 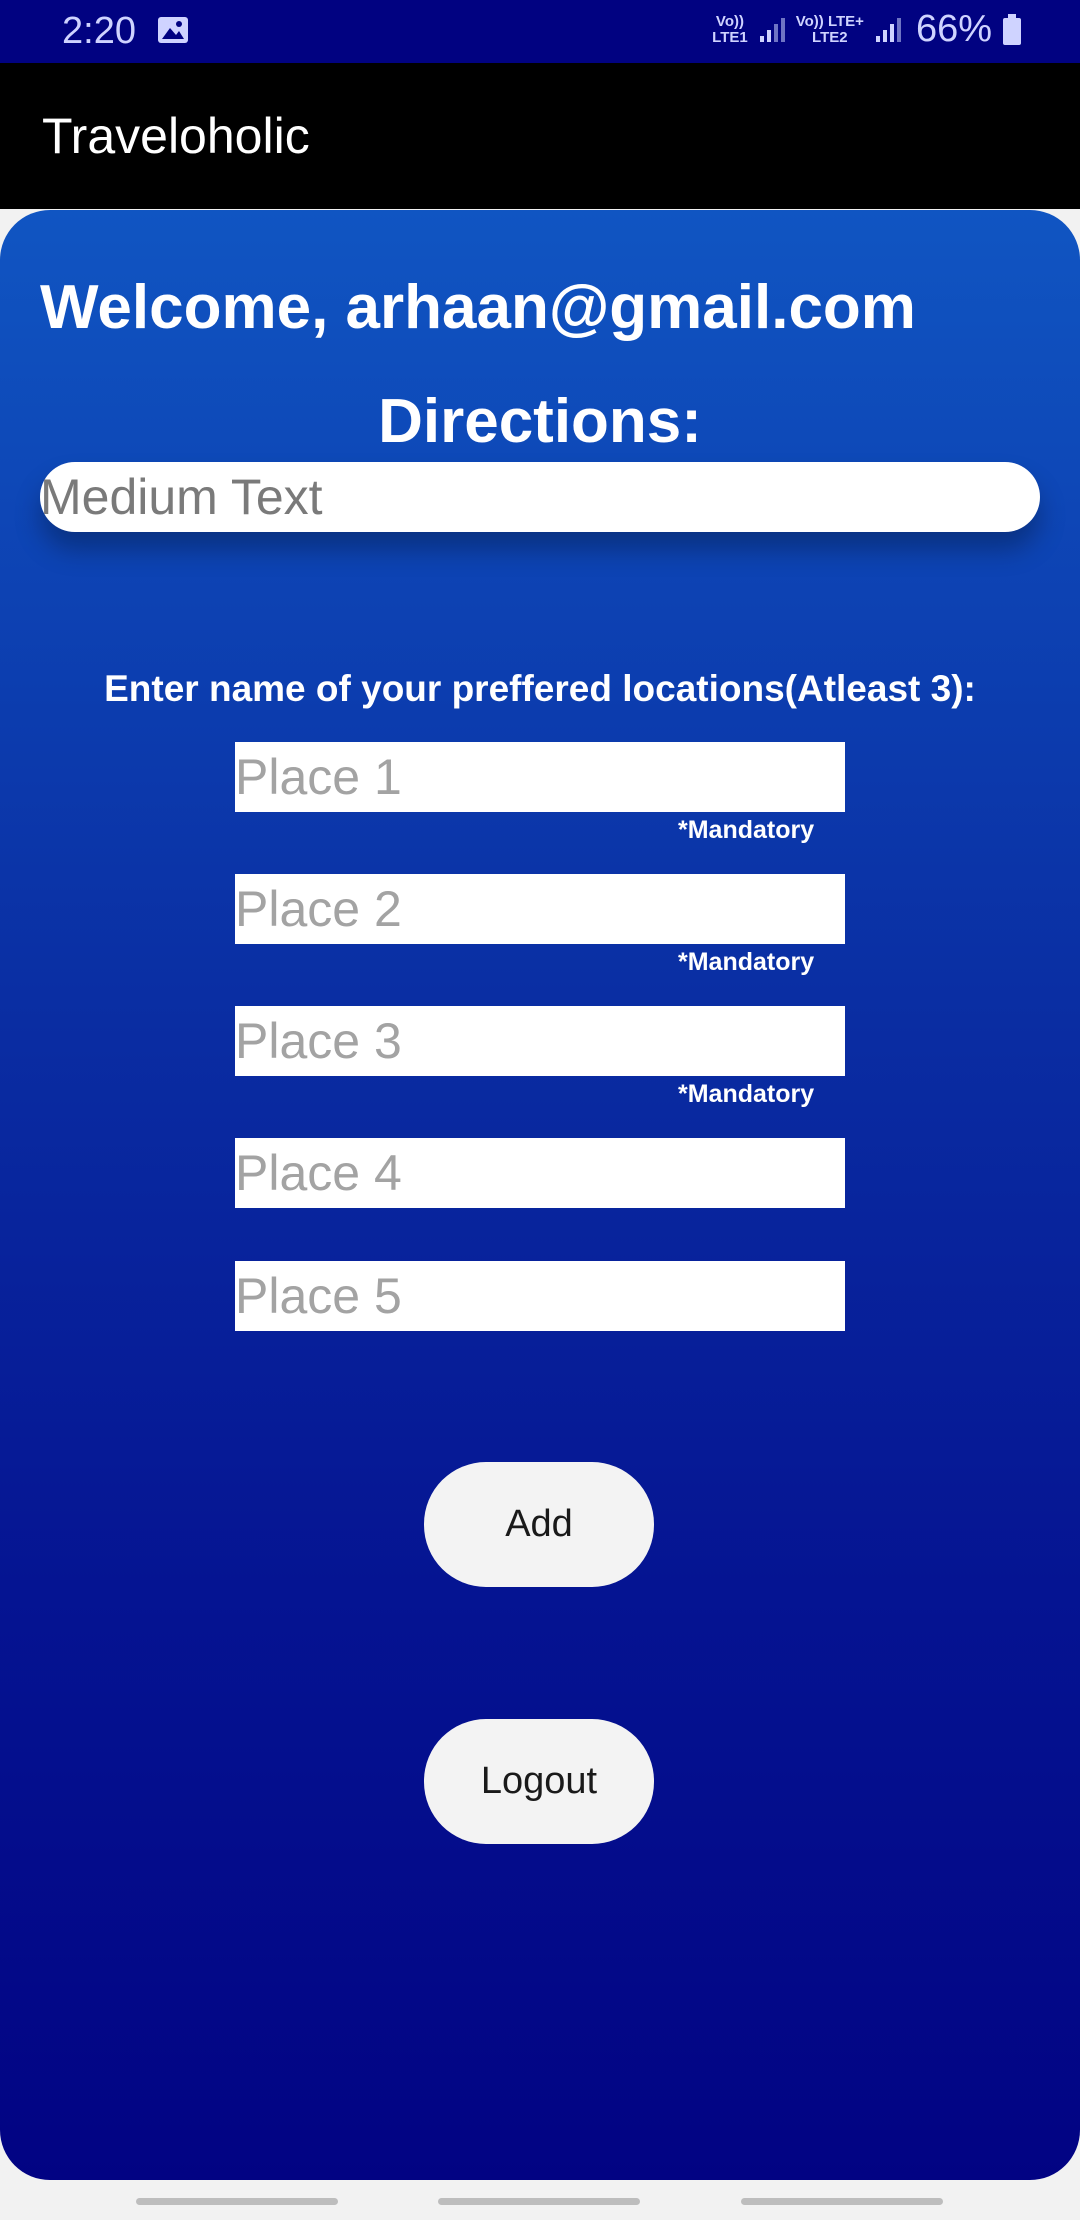 I want to click on gallery-icon, so click(x=173, y=30).